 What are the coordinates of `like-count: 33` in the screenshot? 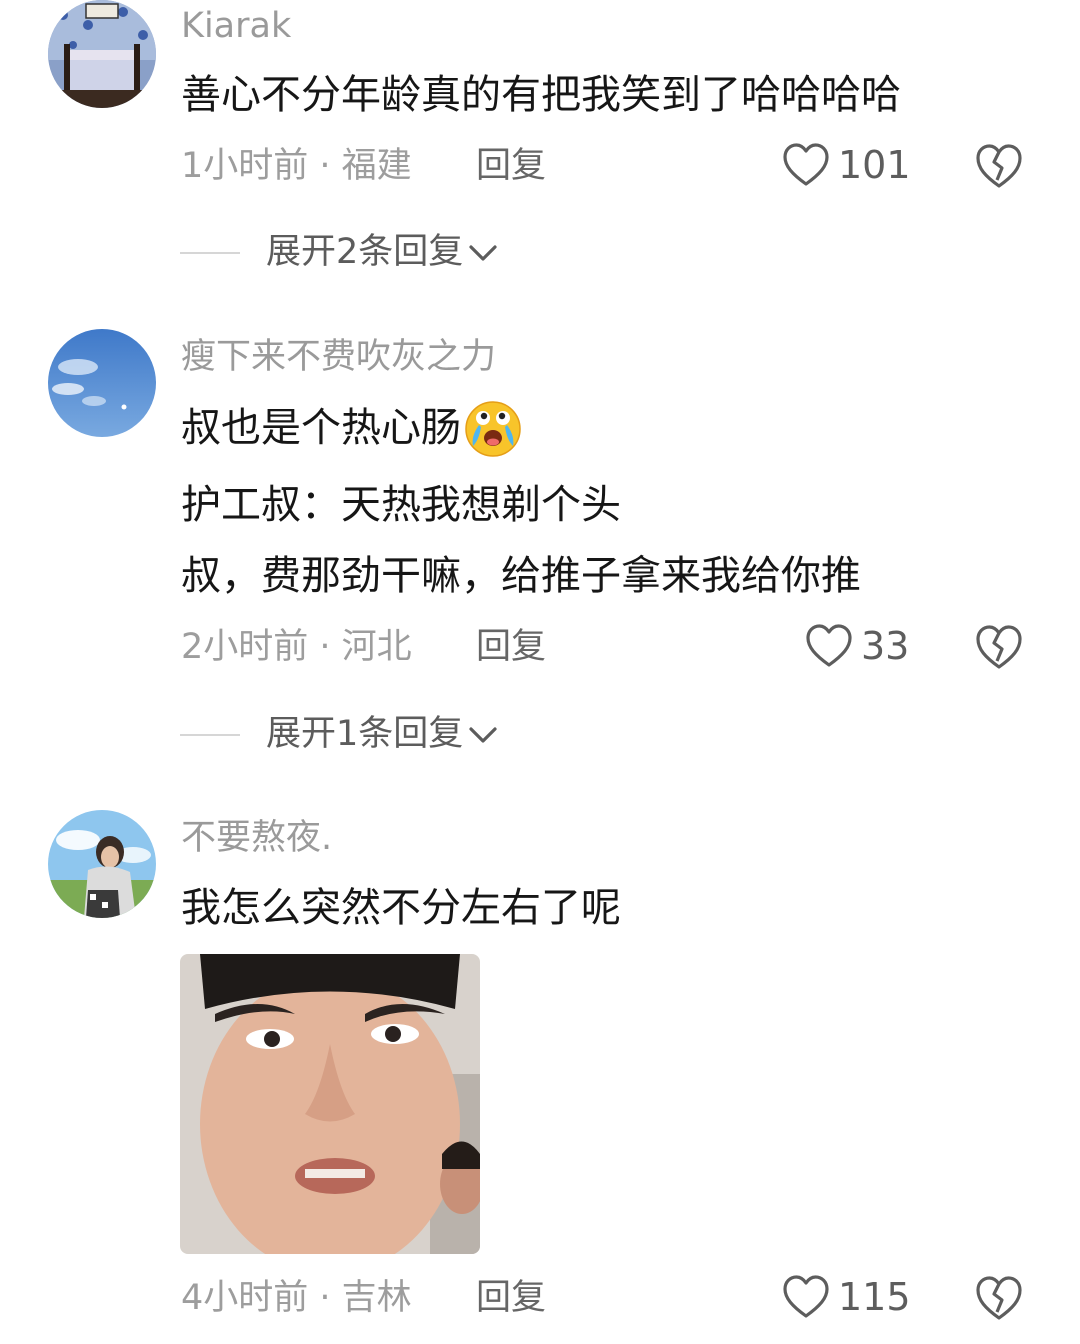 It's located at (885, 646).